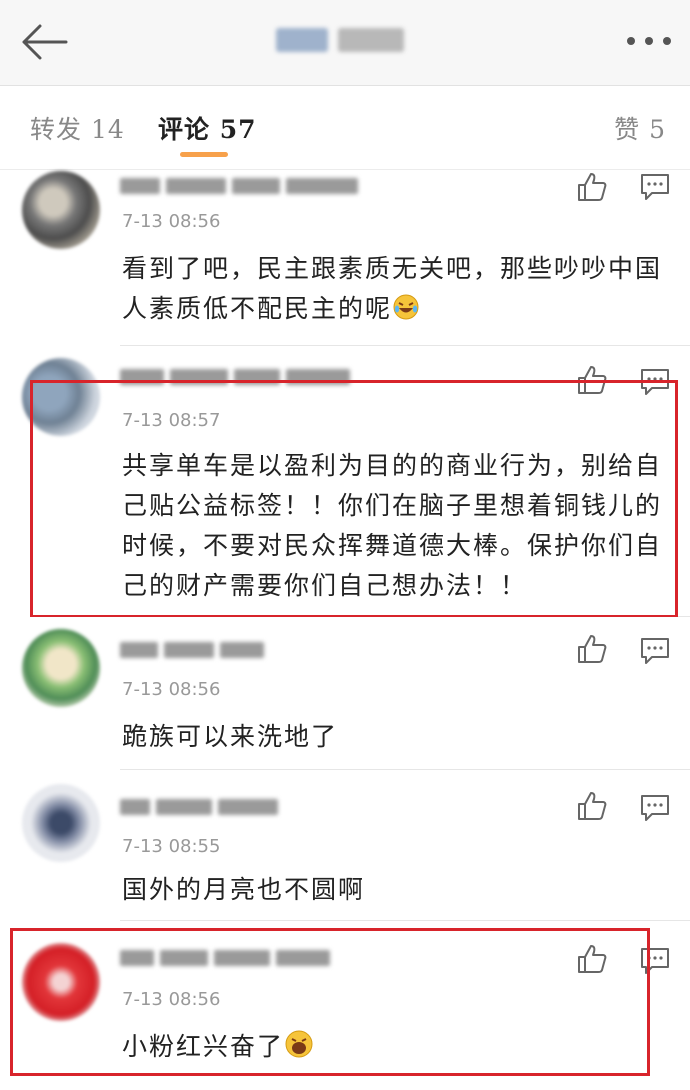 The width and height of the screenshot is (690, 1090). I want to click on top-bar, so click(345, 43).